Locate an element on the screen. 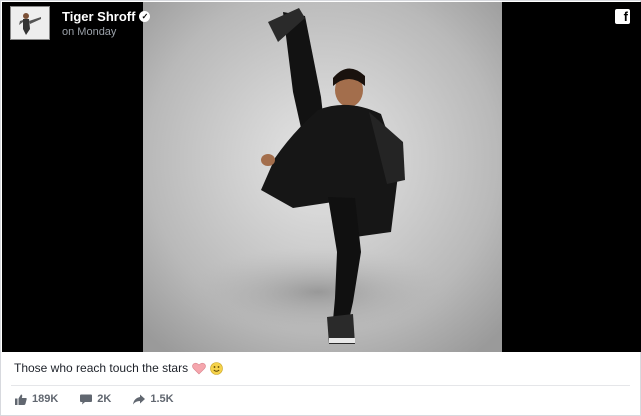 The height and width of the screenshot is (416, 641). comment-stat: 2K is located at coordinates (95, 399).